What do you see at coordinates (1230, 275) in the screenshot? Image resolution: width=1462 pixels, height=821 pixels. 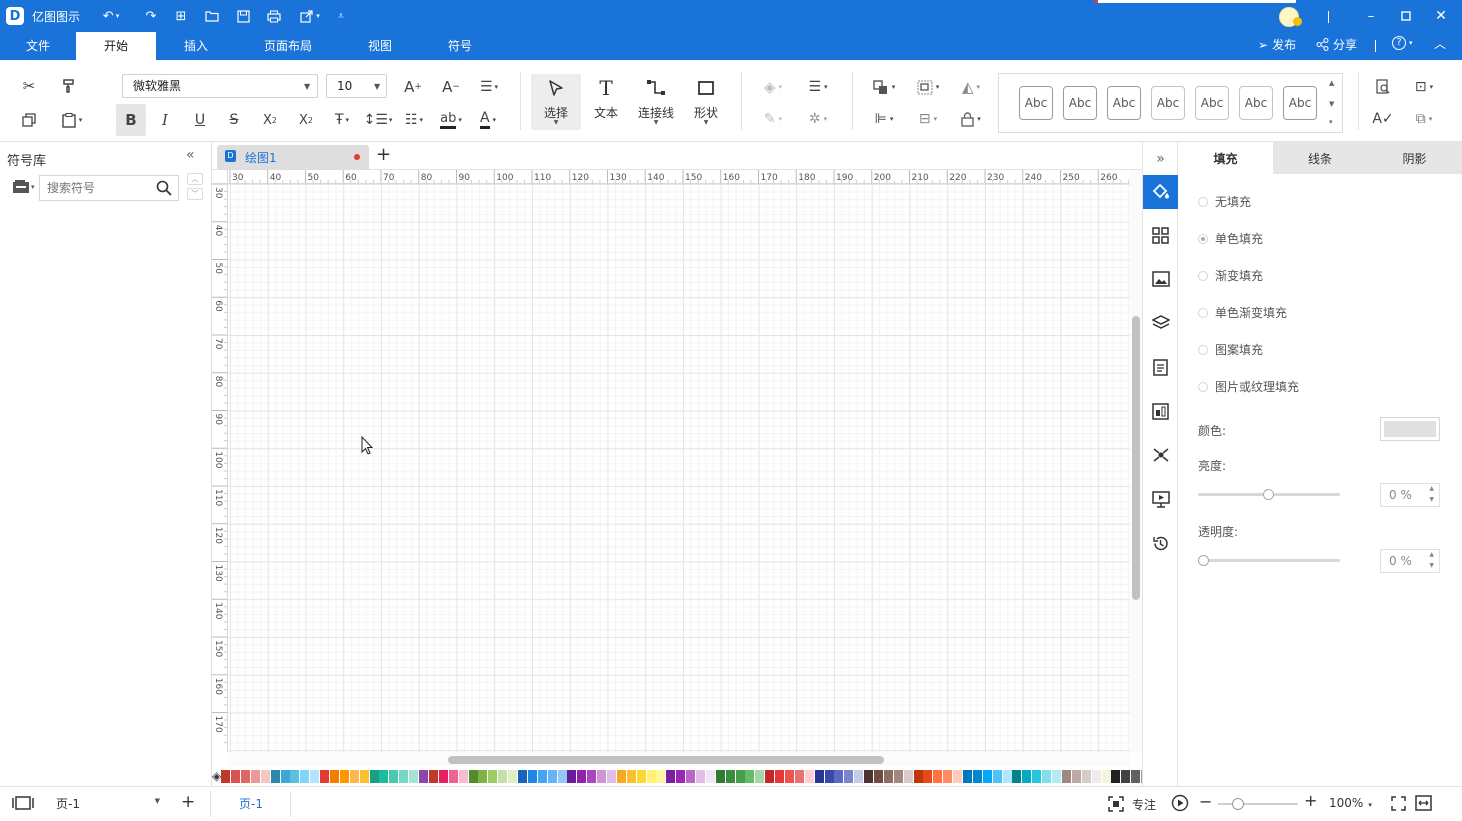 I see `fill-option-gradient: 渐变填充` at bounding box center [1230, 275].